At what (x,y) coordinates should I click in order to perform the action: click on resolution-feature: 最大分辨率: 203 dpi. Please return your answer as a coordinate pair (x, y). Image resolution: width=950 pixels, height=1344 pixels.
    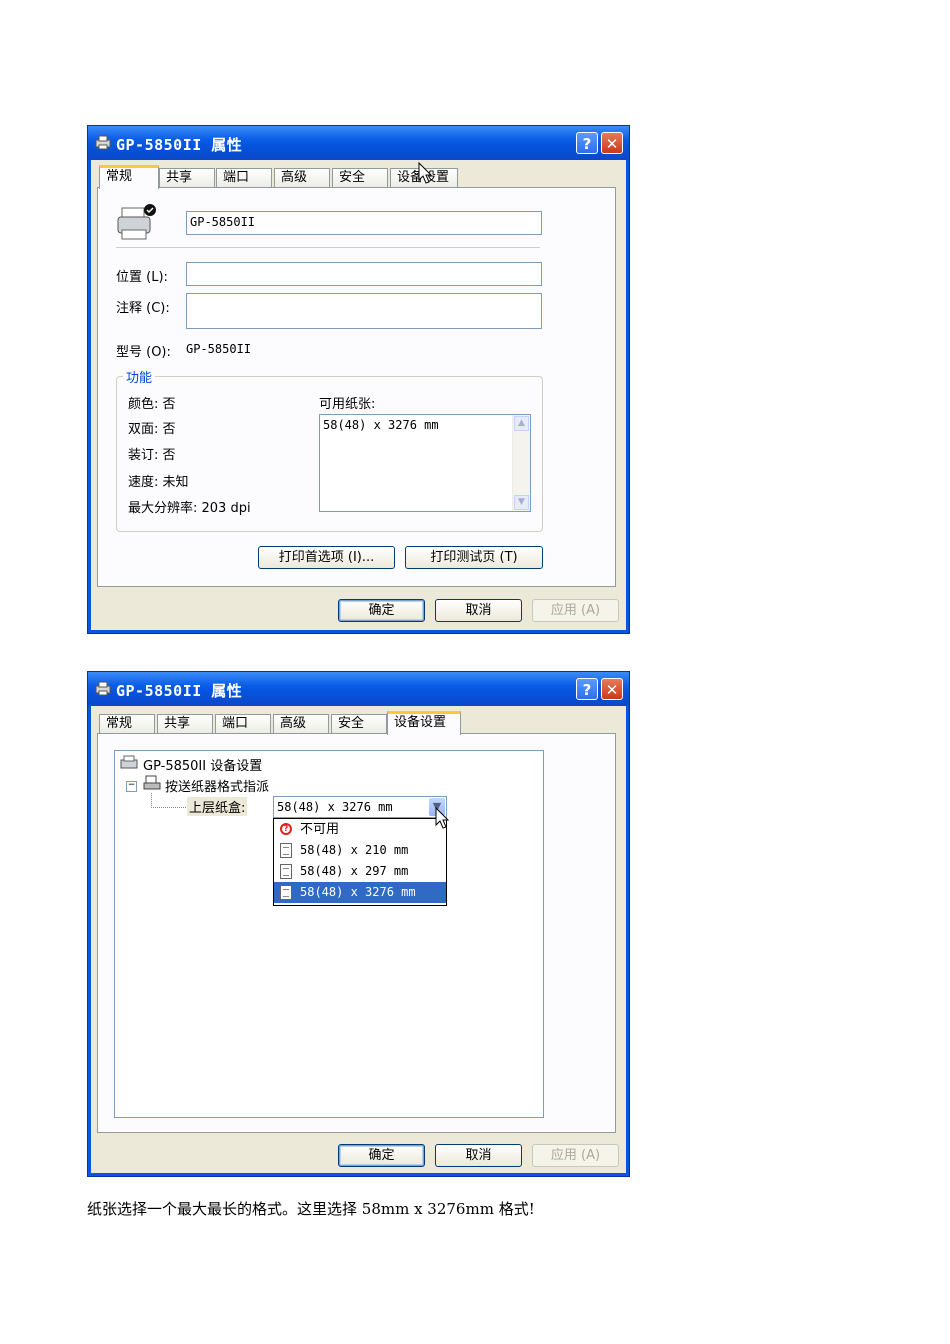
    Looking at the image, I should click on (189, 508).